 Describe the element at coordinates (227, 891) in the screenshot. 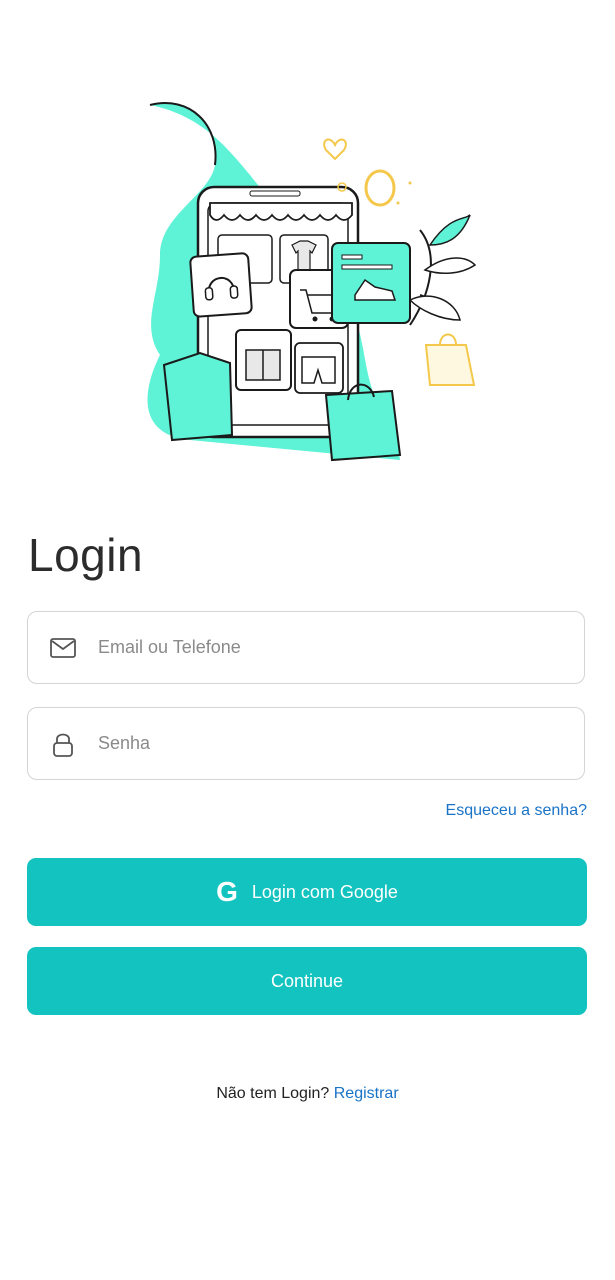

I see `google-icon: G` at that location.